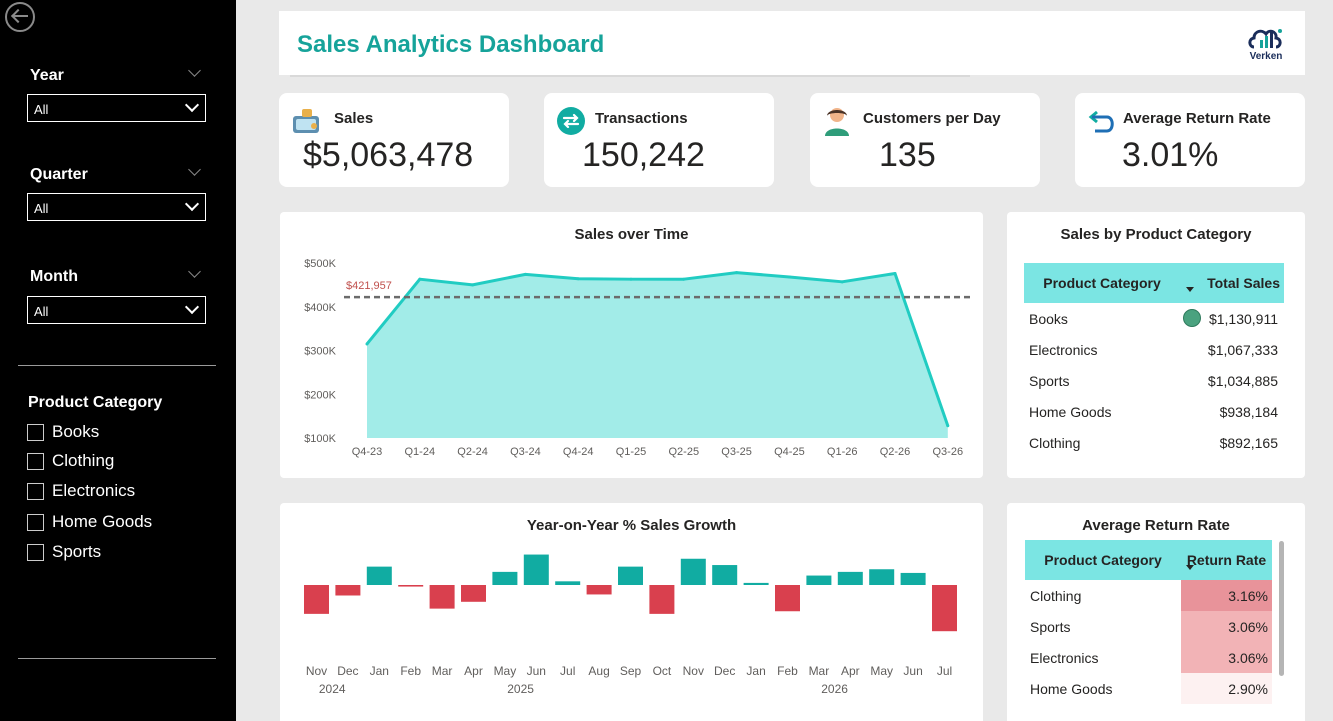 The height and width of the screenshot is (721, 1333). What do you see at coordinates (116, 207) in the screenshot?
I see `quarter-dropdown: All` at bounding box center [116, 207].